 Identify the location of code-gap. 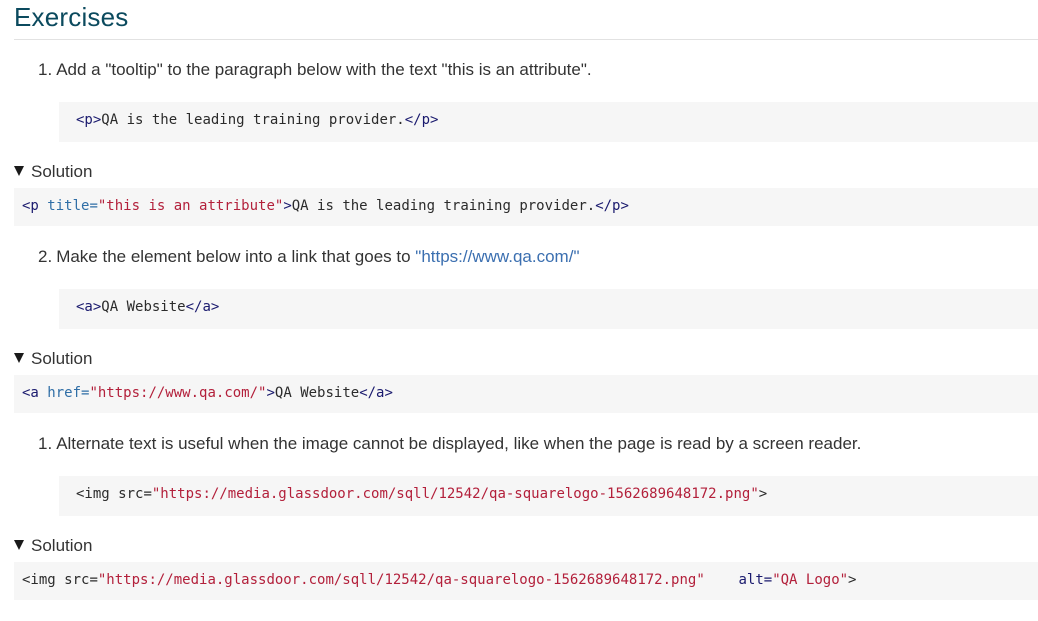
(722, 580).